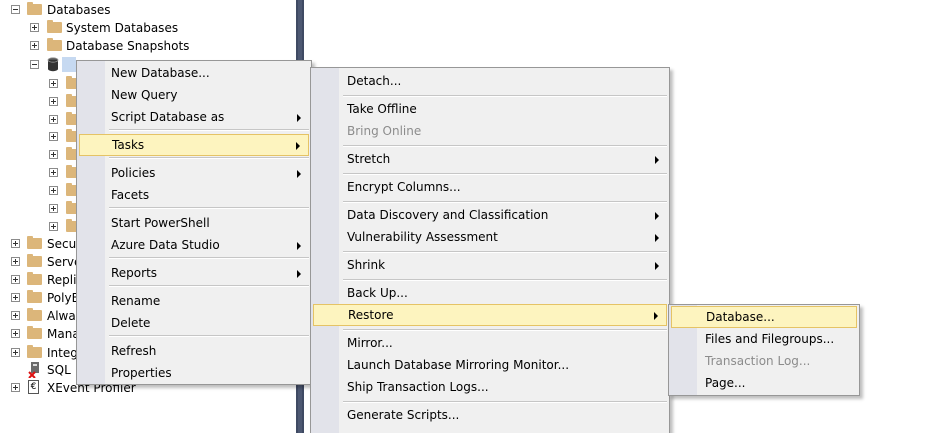 The width and height of the screenshot is (931, 433). What do you see at coordinates (490, 265) in the screenshot?
I see `menu-item-shrink: Shrink` at bounding box center [490, 265].